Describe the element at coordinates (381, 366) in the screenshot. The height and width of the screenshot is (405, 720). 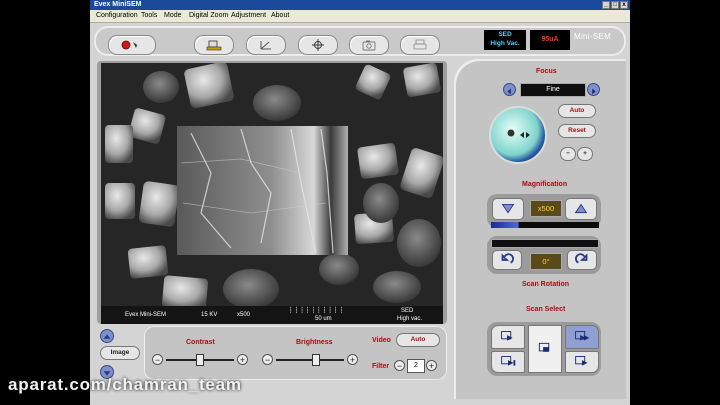
I see `filter-label: Filter` at that location.